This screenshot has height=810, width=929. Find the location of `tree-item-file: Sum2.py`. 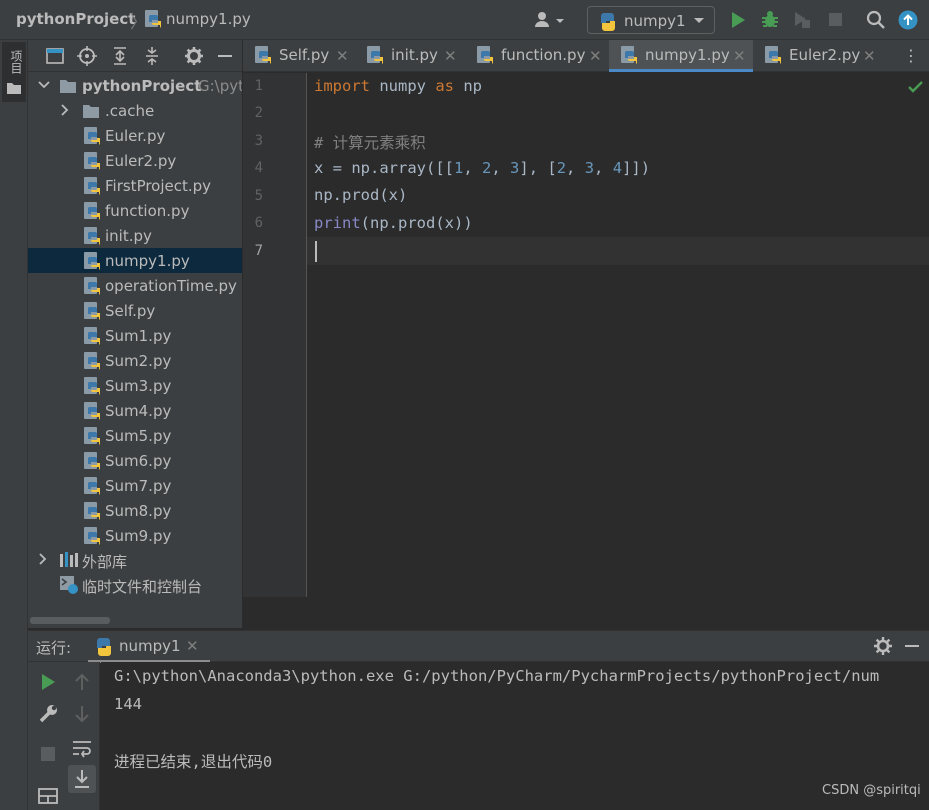

tree-item-file: Sum2.py is located at coordinates (135, 360).